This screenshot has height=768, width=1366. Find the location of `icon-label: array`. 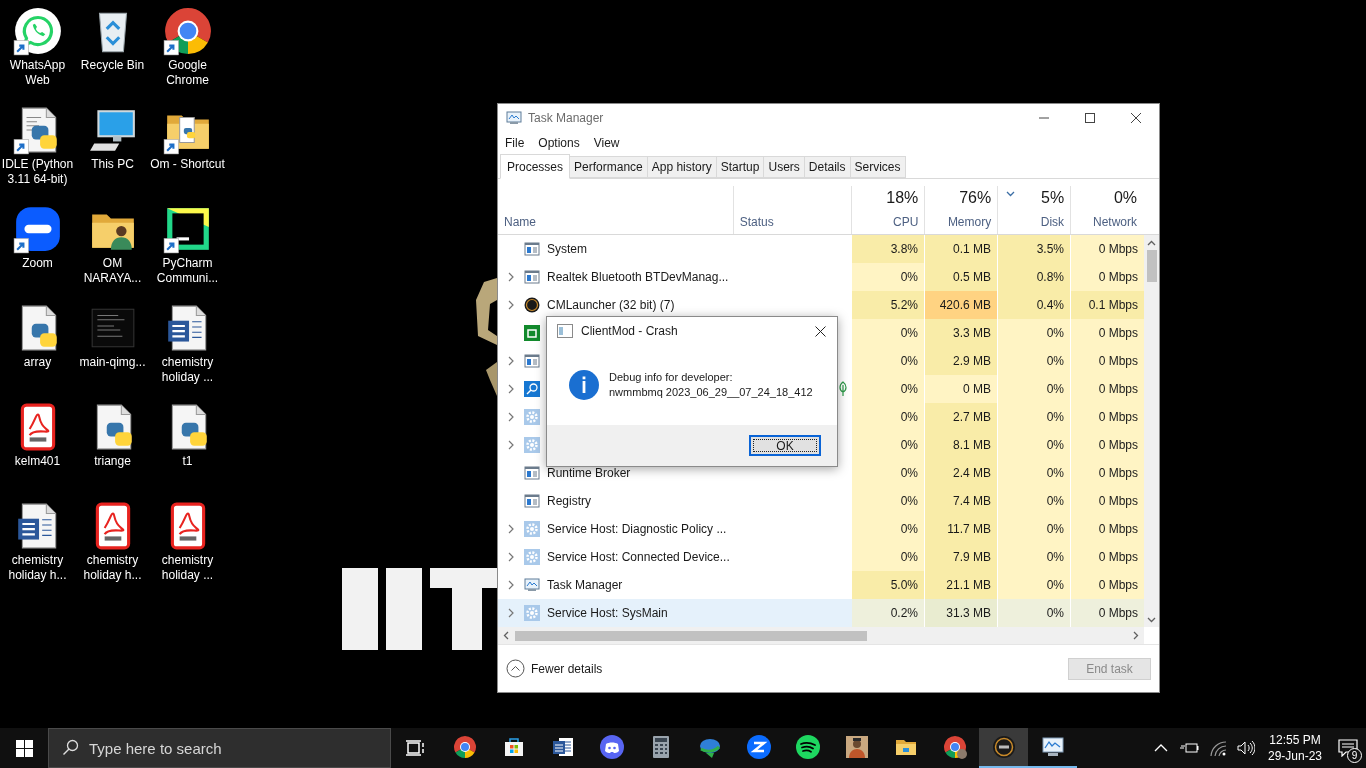

icon-label: array is located at coordinates (37, 362).